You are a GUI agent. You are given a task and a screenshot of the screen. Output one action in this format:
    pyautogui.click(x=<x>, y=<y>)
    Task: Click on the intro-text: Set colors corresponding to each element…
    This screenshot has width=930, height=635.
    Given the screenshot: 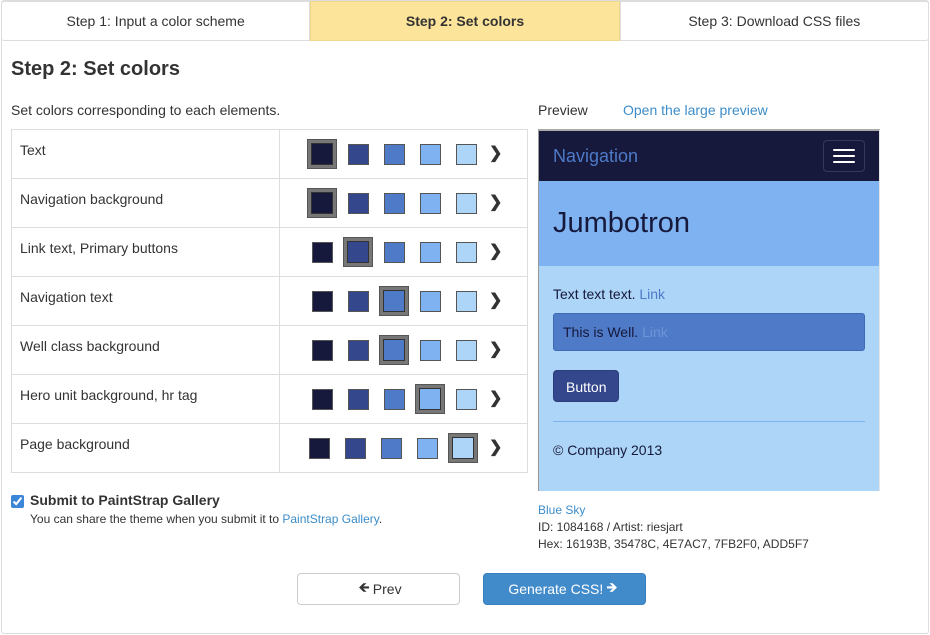 What is the action you would take?
    pyautogui.click(x=146, y=110)
    